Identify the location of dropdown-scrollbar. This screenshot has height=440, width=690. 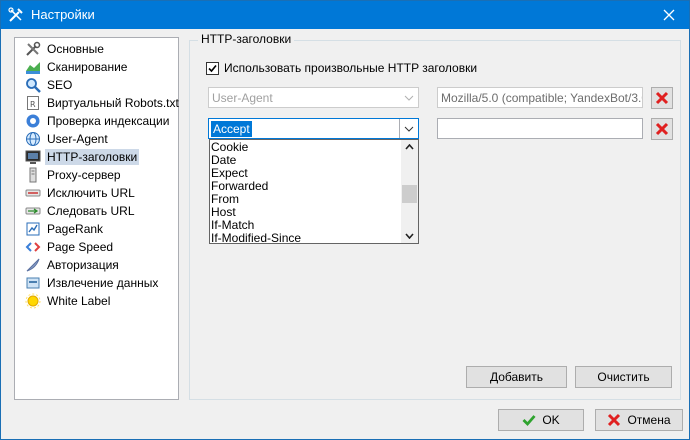
(409, 191).